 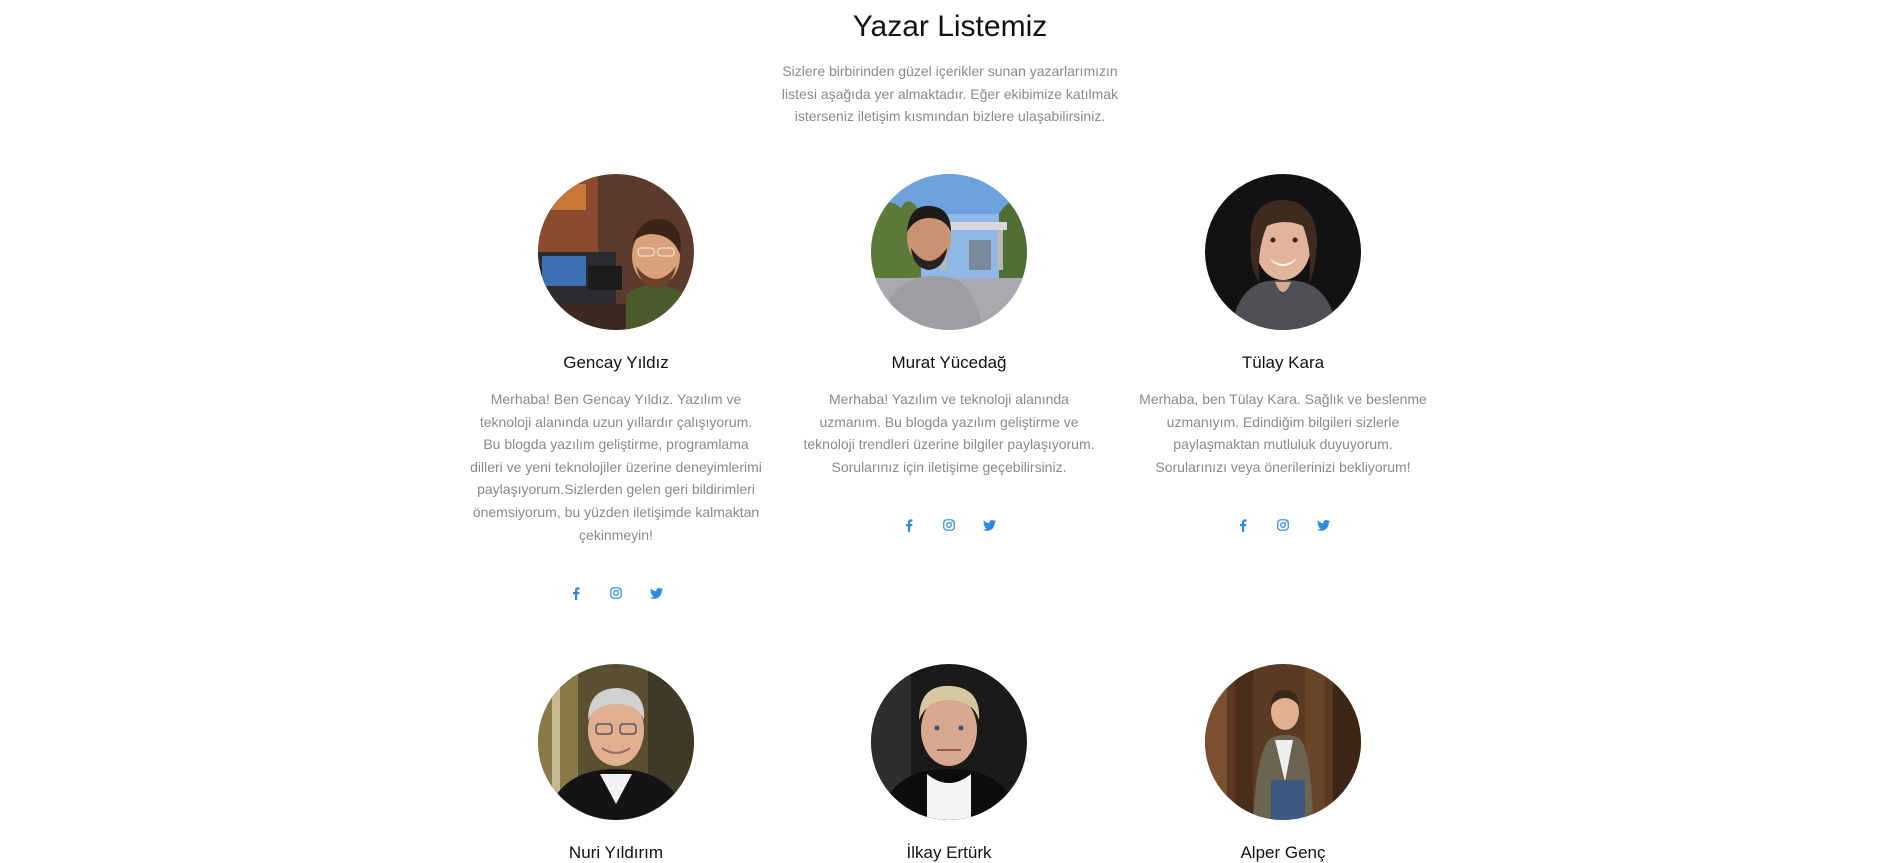 I want to click on author-name: Murat Yücedağ, so click(x=949, y=362).